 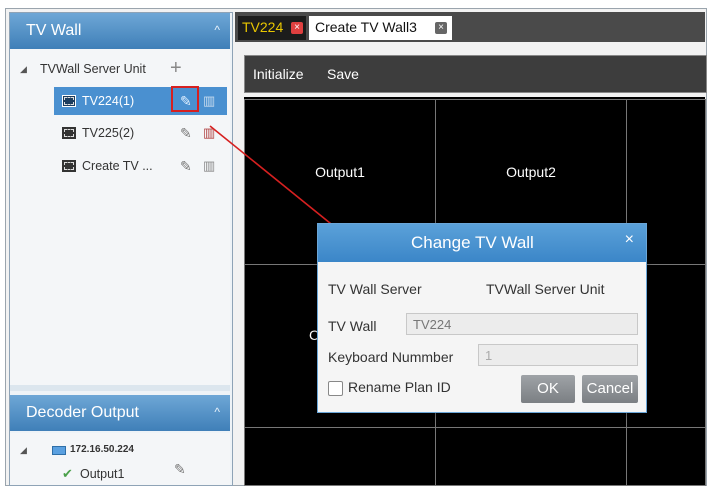 I want to click on tv-wall-server-label: TV Wall Server, so click(x=375, y=289).